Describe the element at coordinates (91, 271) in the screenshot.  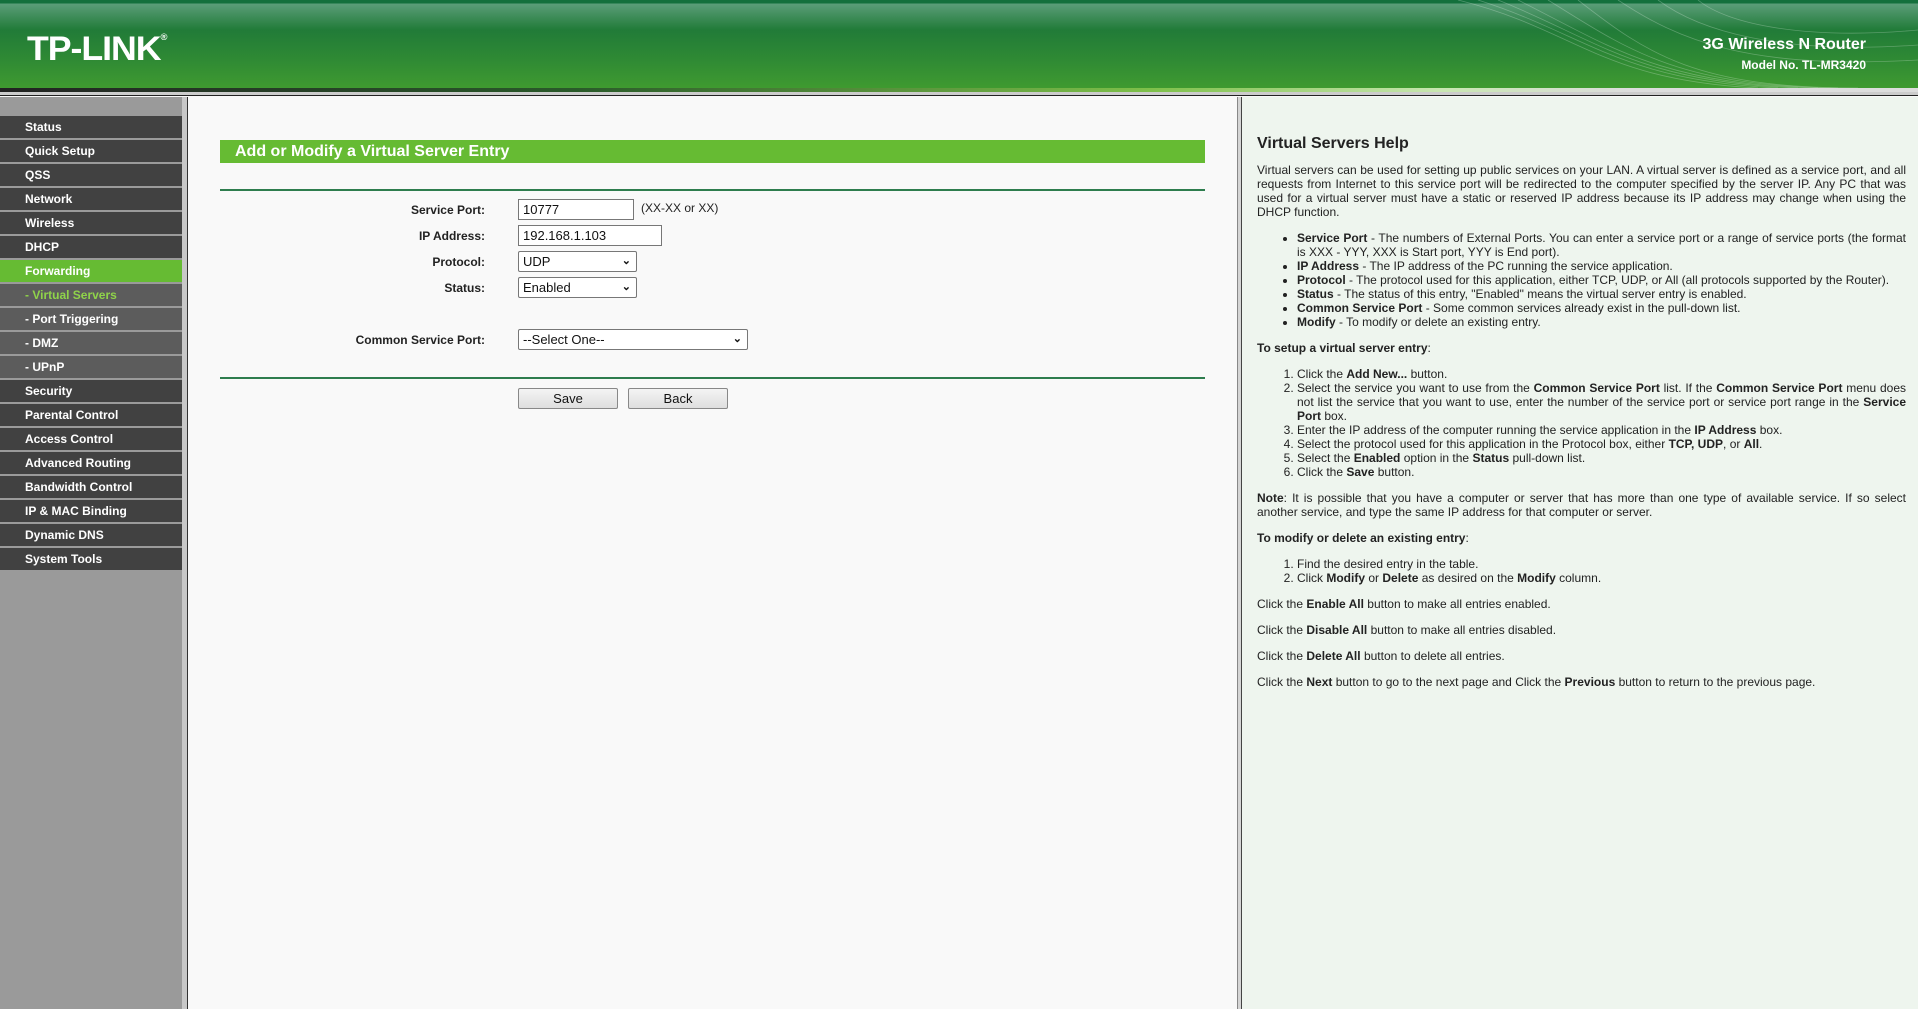
I see `sidebar-item-forwarding: Forwarding` at that location.